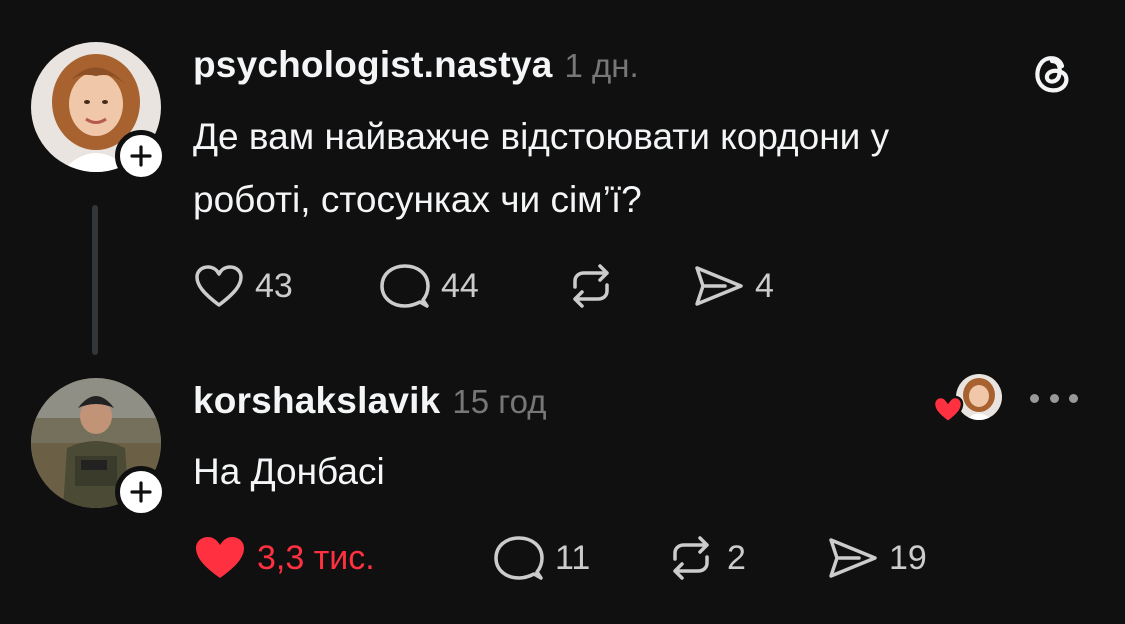 This screenshot has width=1125, height=624. I want to click on timestamp: 1 дн., so click(601, 65).